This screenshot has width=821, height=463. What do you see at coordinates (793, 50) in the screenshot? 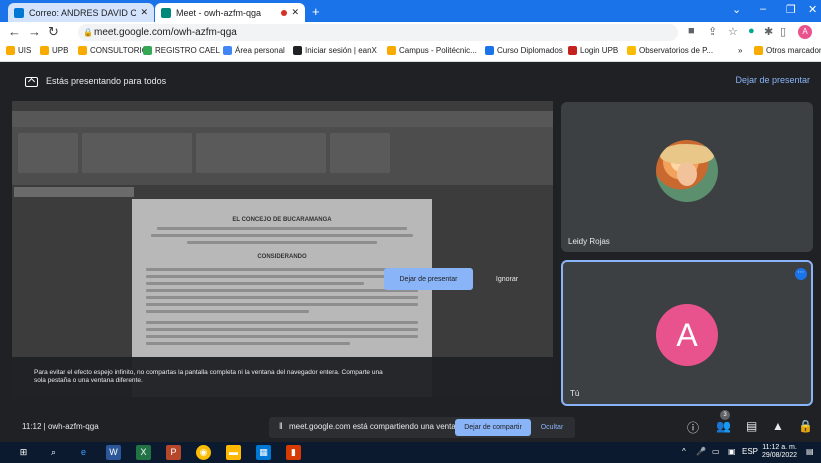
I see `bookmark-label: Otros marcadores` at bounding box center [793, 50].